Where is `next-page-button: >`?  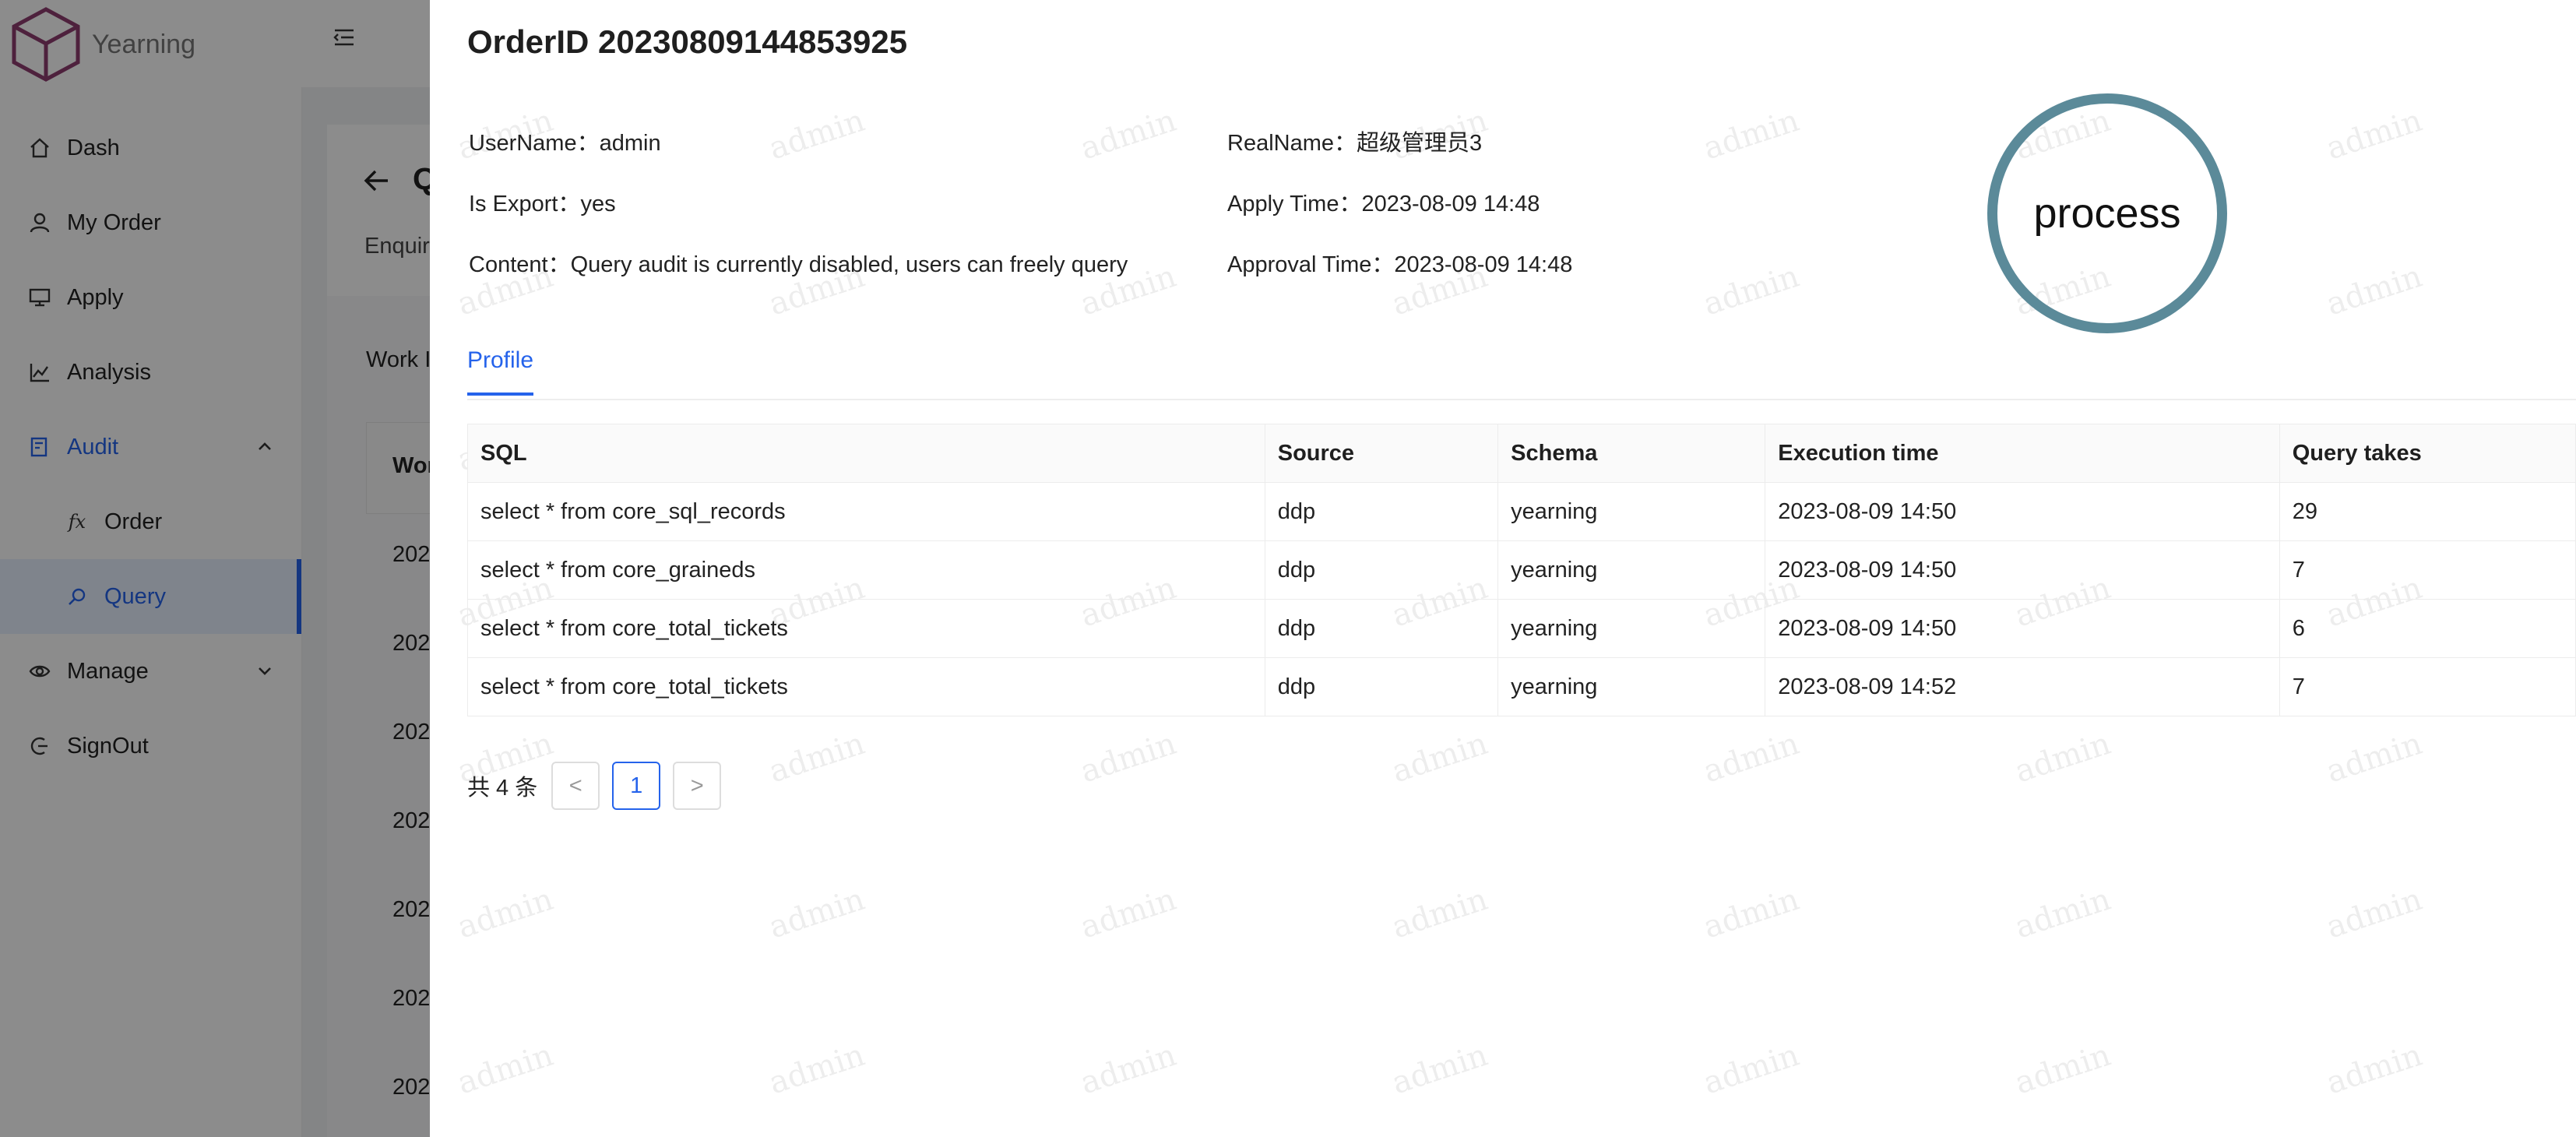
next-page-button: > is located at coordinates (697, 786).